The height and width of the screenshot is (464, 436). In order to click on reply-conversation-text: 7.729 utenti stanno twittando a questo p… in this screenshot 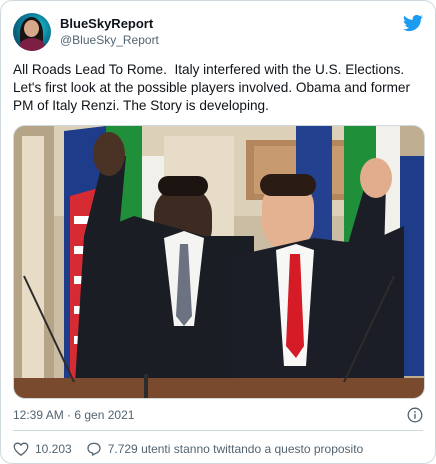, I will do `click(236, 449)`.